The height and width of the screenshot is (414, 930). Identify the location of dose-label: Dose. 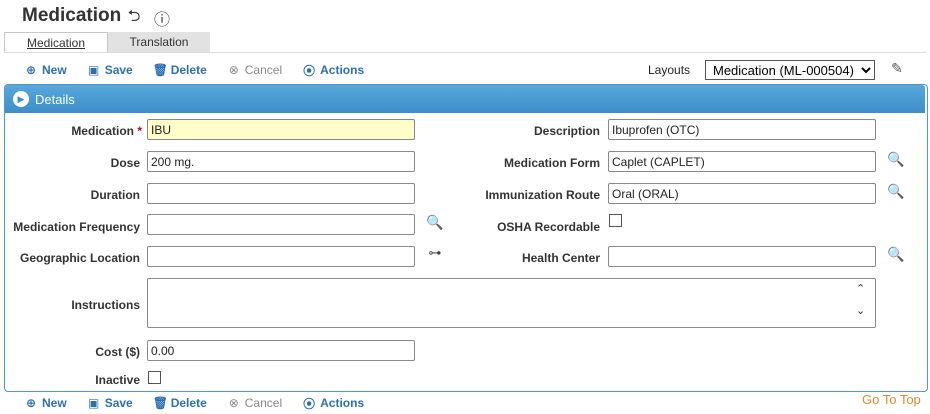
(125, 163).